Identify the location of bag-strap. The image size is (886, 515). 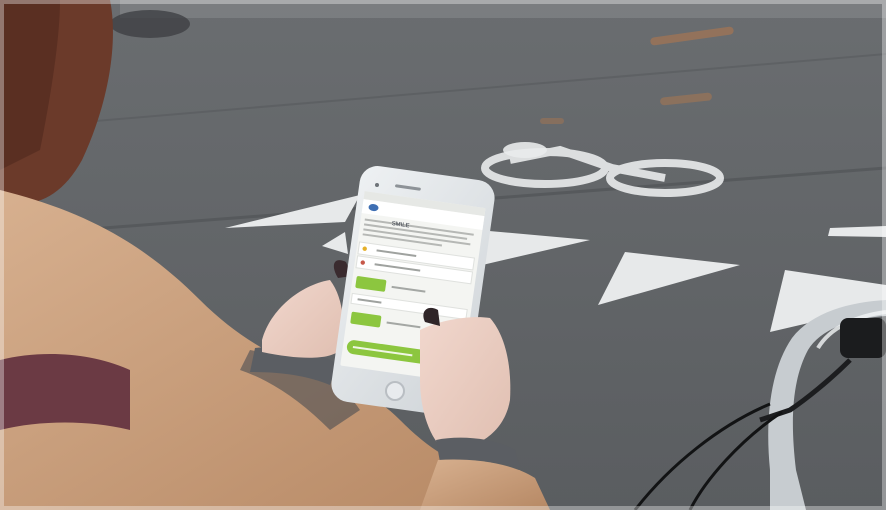
(65, 392).